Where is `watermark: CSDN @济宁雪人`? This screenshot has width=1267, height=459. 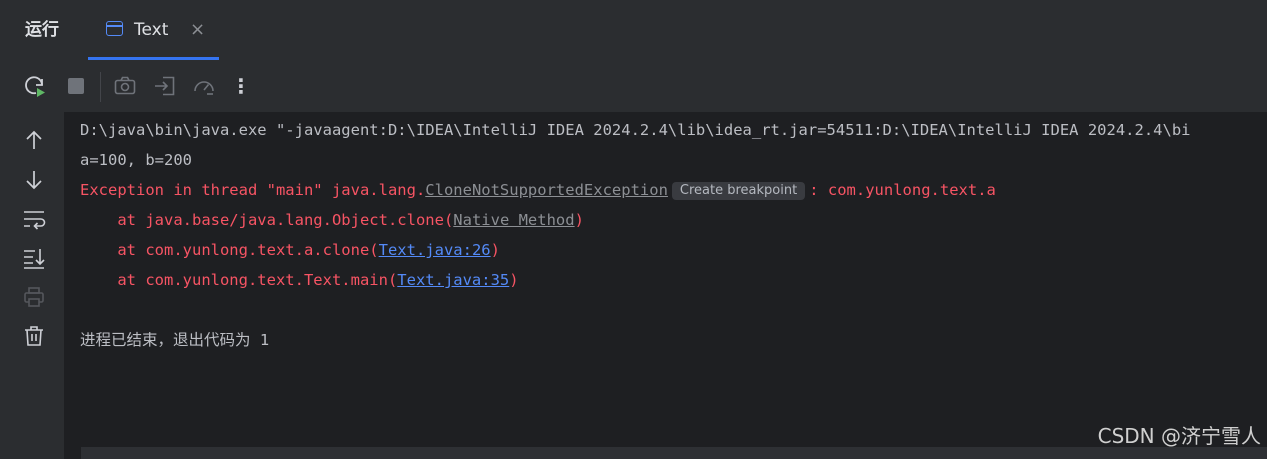 watermark: CSDN @济宁雪人 is located at coordinates (1179, 436).